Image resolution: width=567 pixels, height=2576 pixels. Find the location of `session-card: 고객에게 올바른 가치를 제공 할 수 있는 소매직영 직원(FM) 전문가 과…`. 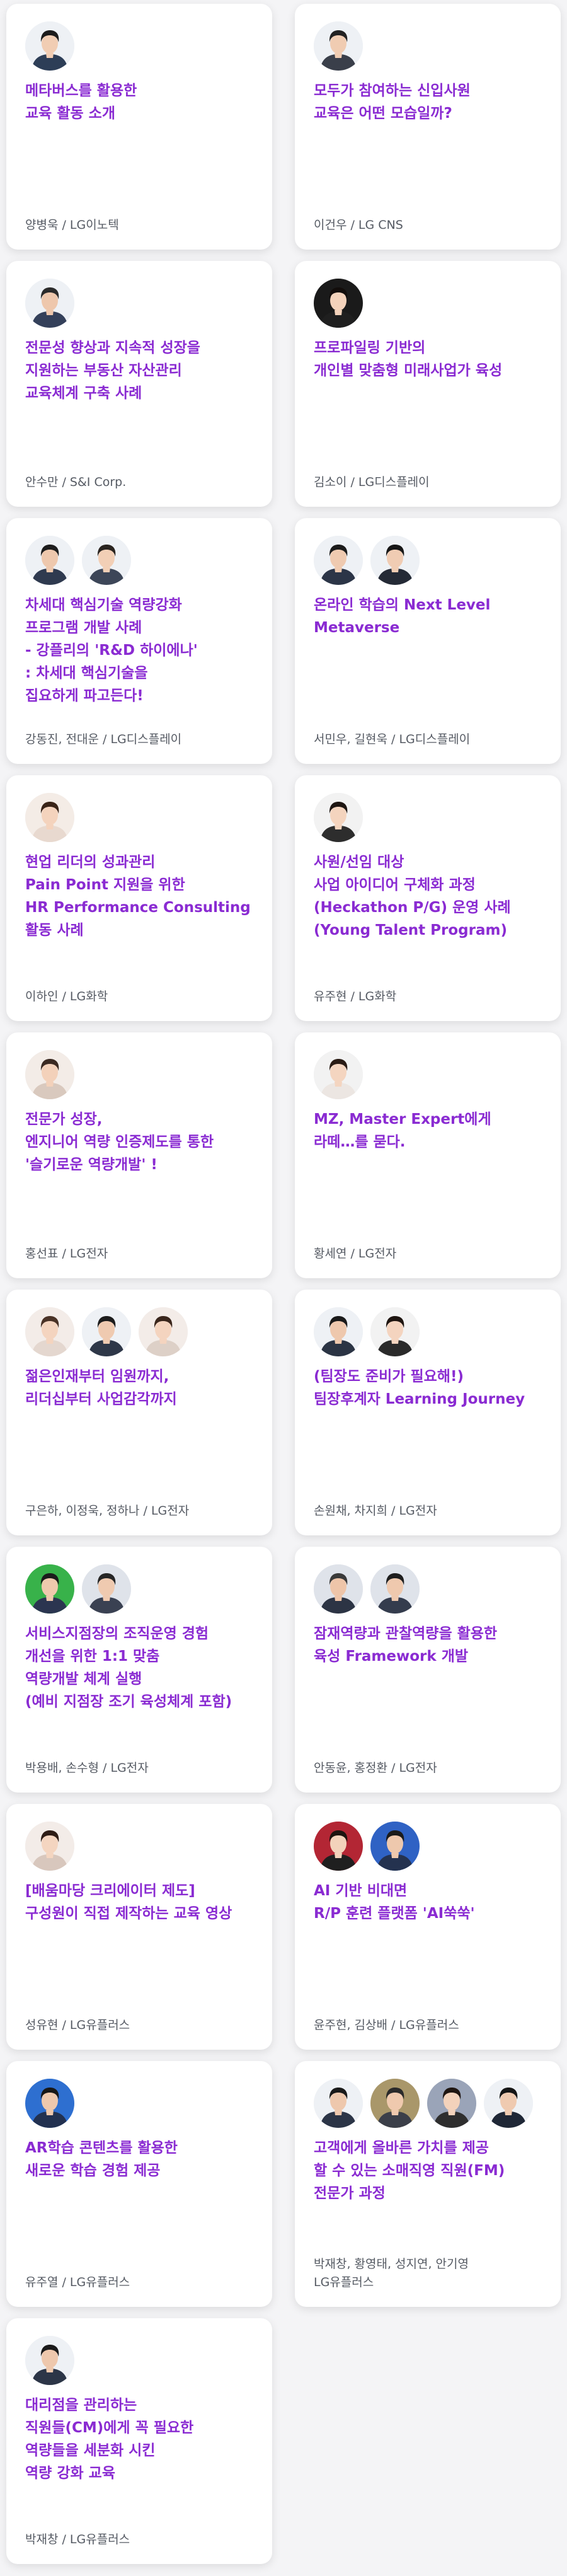

session-card: 고객에게 올바른 가치를 제공 할 수 있는 소매직영 직원(FM) 전문가 과… is located at coordinates (428, 2184).